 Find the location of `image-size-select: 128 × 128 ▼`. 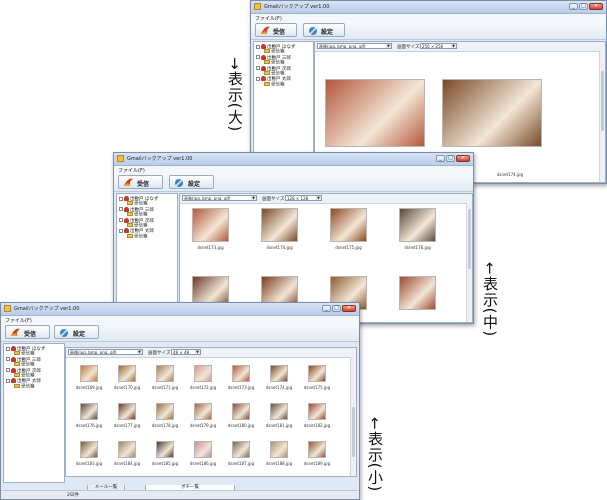

image-size-select: 128 × 128 ▼ is located at coordinates (303, 198).